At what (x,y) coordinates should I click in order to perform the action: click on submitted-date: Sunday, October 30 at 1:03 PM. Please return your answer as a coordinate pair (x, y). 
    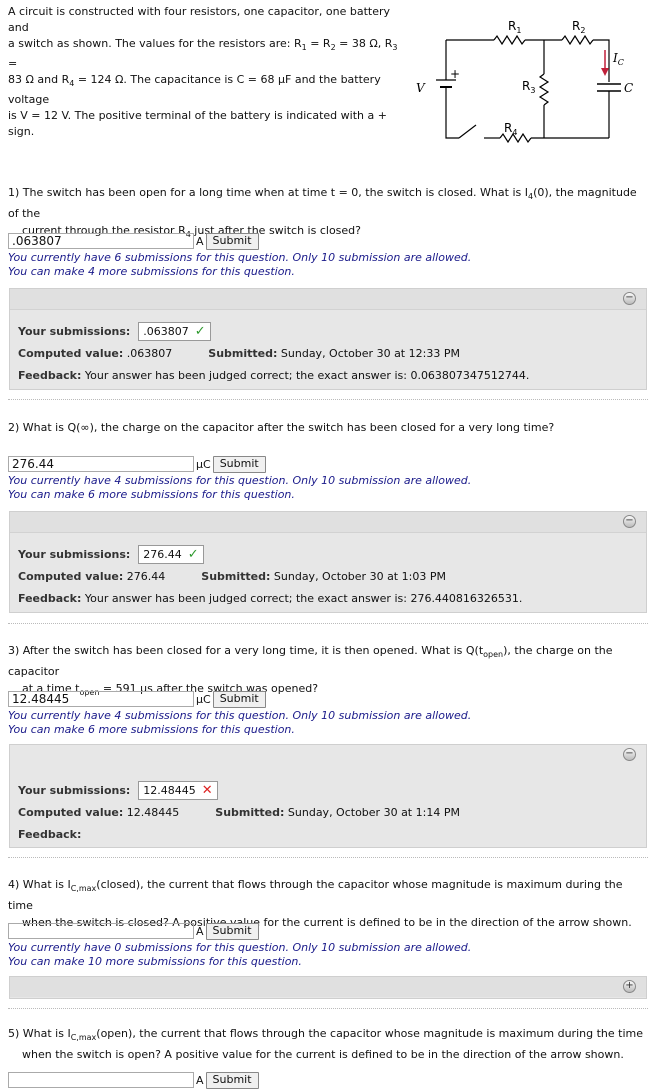
    Looking at the image, I should click on (359, 576).